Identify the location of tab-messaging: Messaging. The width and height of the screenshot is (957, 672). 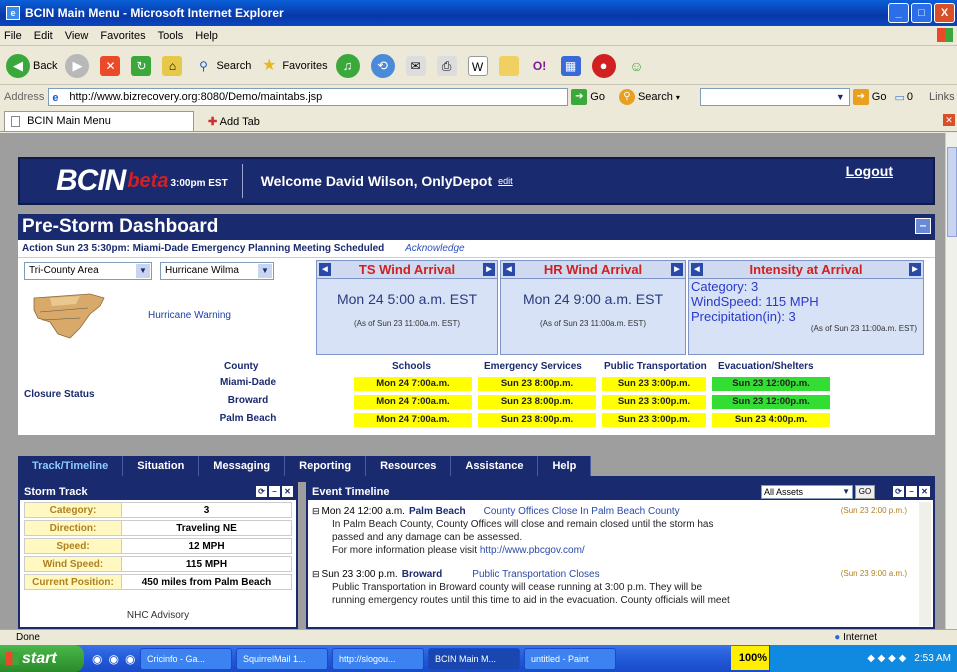
(242, 466).